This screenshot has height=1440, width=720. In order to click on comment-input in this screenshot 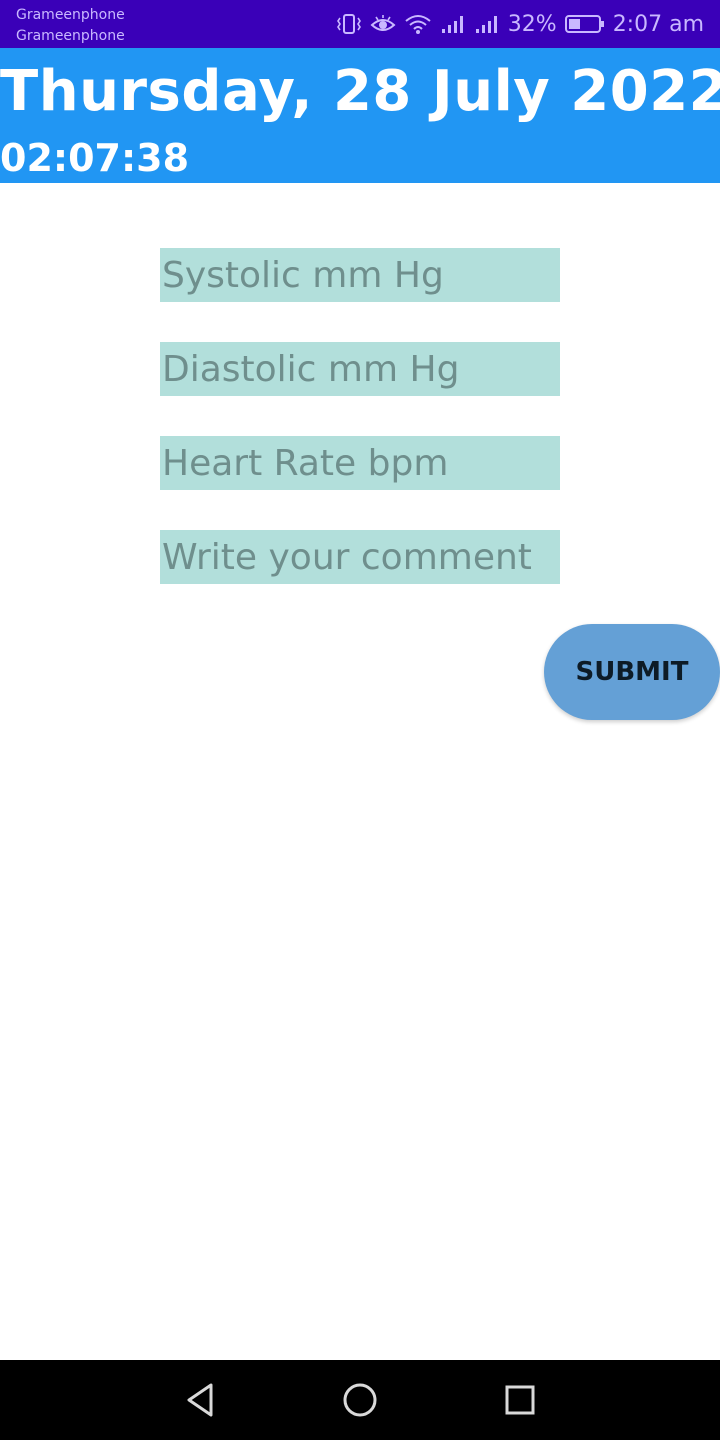, I will do `click(360, 557)`.